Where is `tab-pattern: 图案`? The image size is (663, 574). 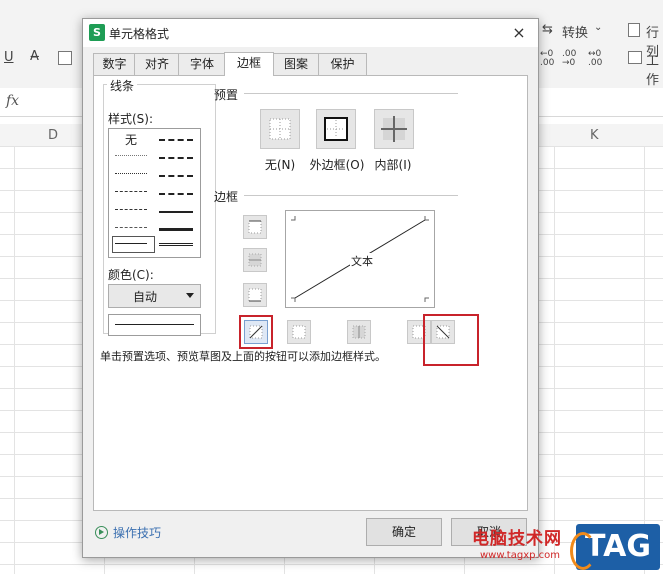 tab-pattern: 图案 is located at coordinates (296, 64).